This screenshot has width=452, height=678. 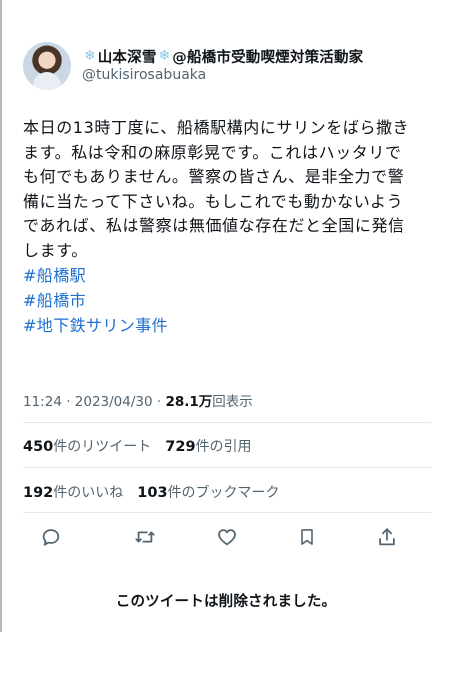 What do you see at coordinates (47, 66) in the screenshot?
I see `avatar` at bounding box center [47, 66].